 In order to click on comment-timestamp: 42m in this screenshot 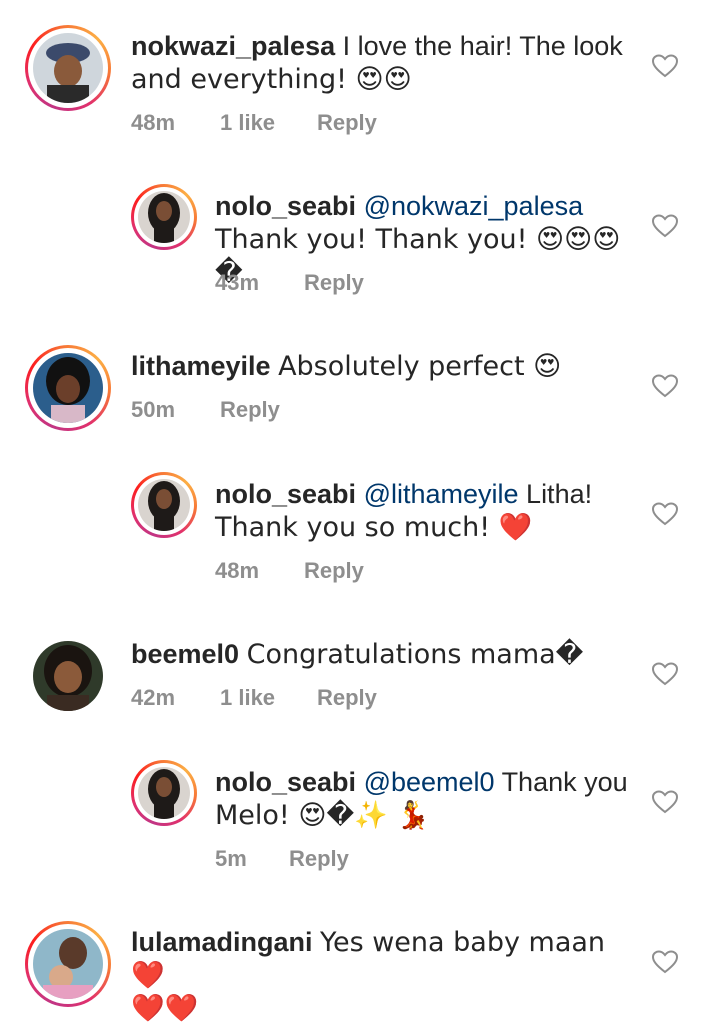, I will do `click(153, 697)`.